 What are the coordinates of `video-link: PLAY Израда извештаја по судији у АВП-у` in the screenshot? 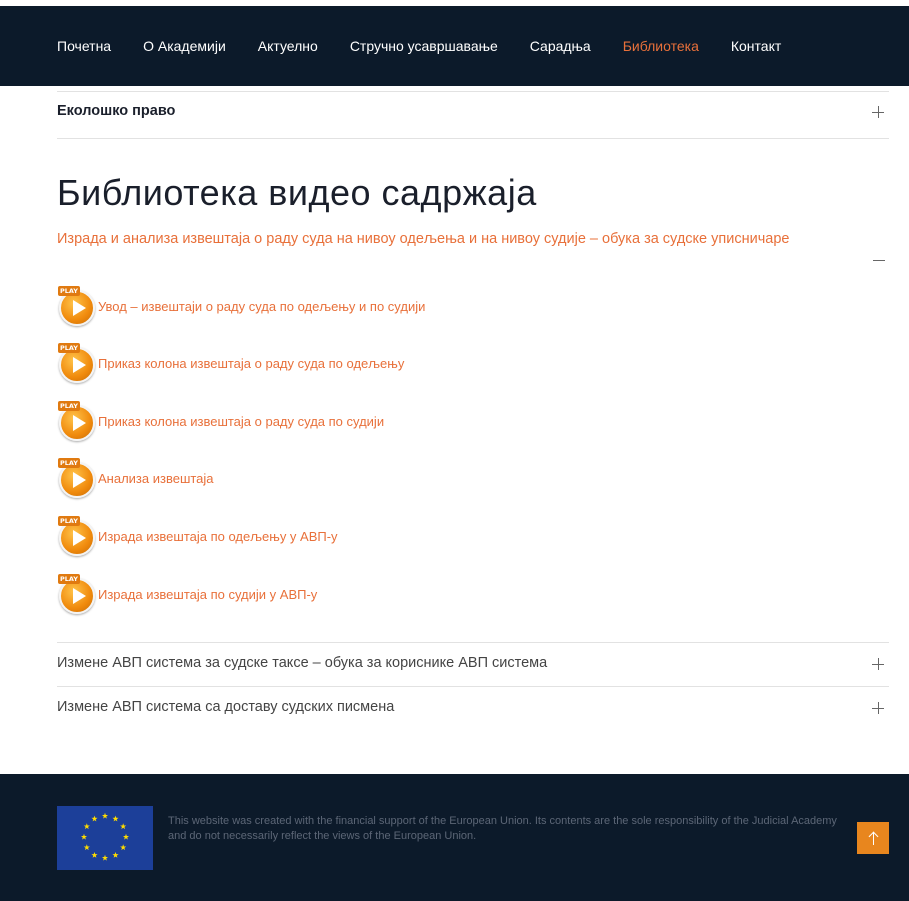 It's located at (187, 594).